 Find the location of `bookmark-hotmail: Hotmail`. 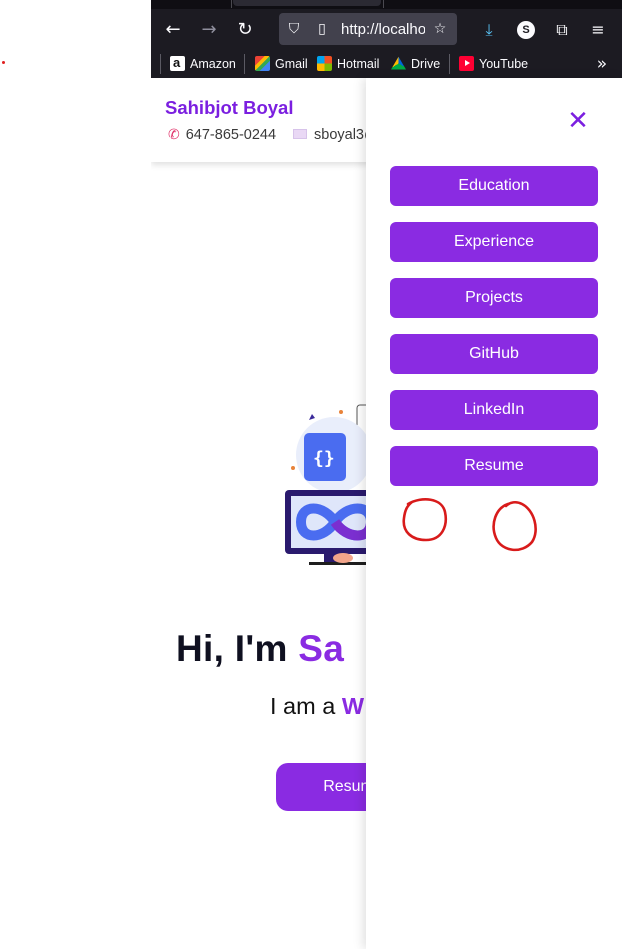

bookmark-hotmail: Hotmail is located at coordinates (348, 64).